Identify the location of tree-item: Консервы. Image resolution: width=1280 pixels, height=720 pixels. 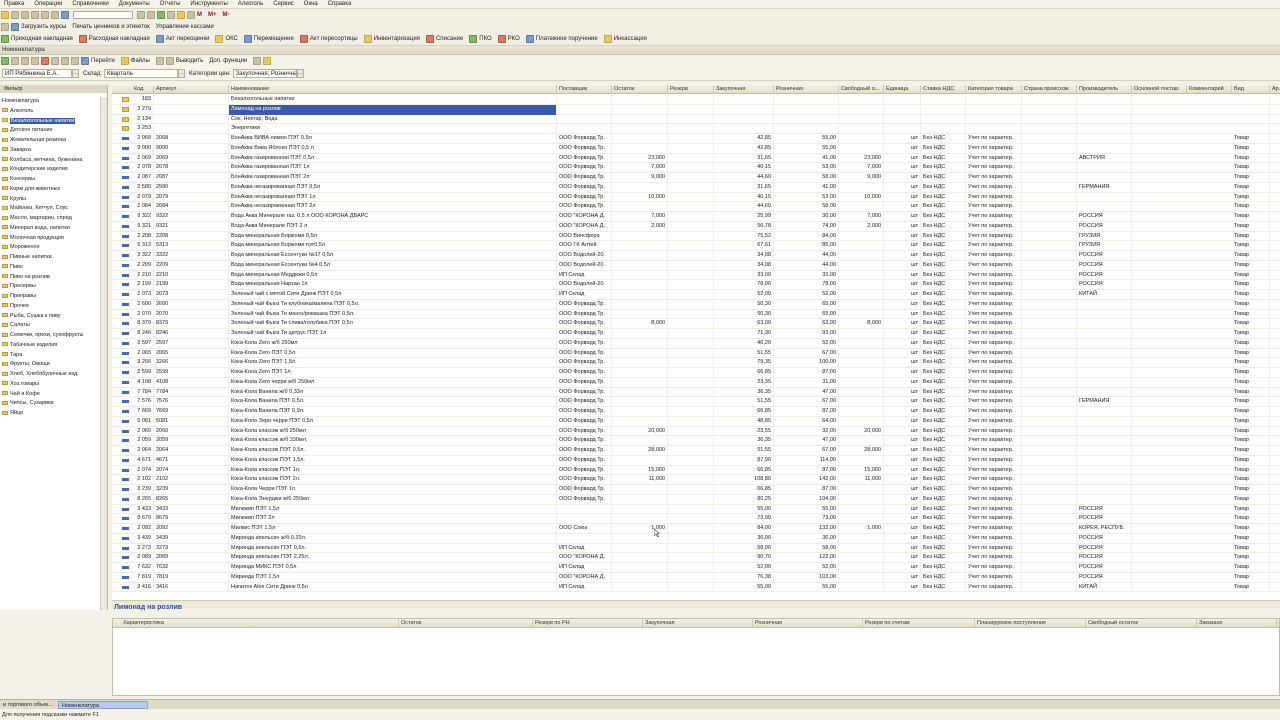
(50, 180).